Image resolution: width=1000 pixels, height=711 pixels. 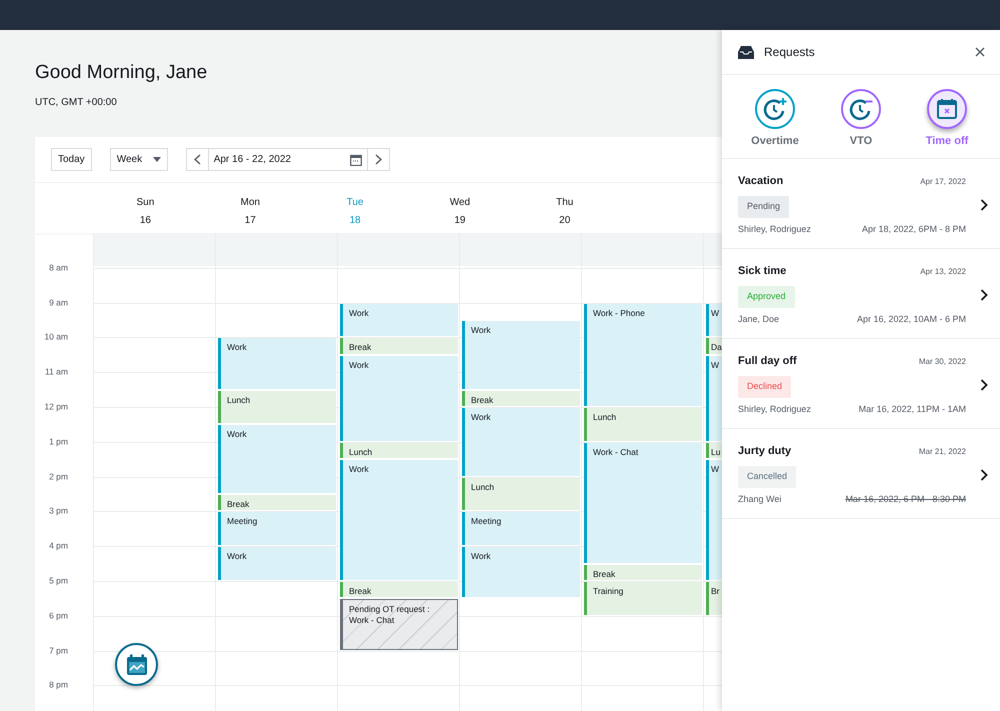 I want to click on request-type-tab: Overtime, so click(x=775, y=119).